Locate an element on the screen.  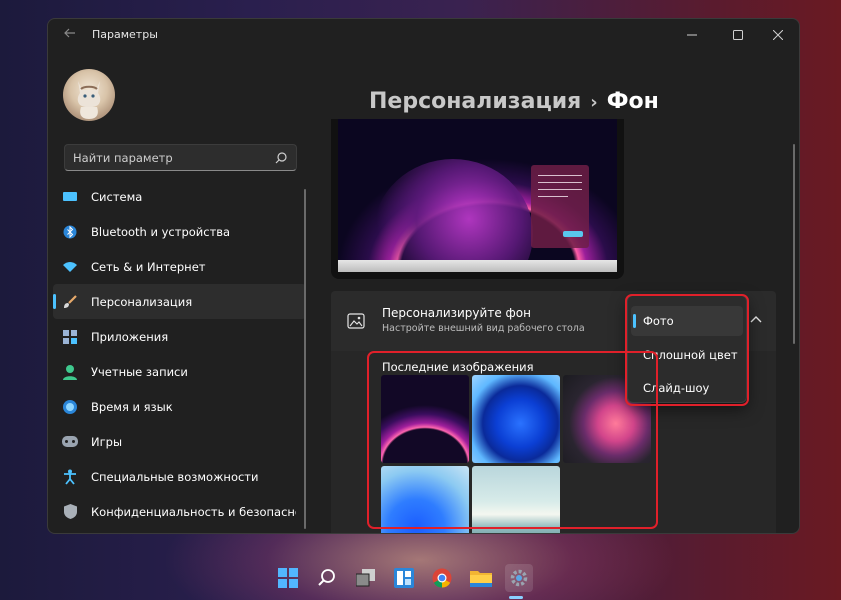
search-placeholder: Найти параметр is located at coordinates (123, 158).